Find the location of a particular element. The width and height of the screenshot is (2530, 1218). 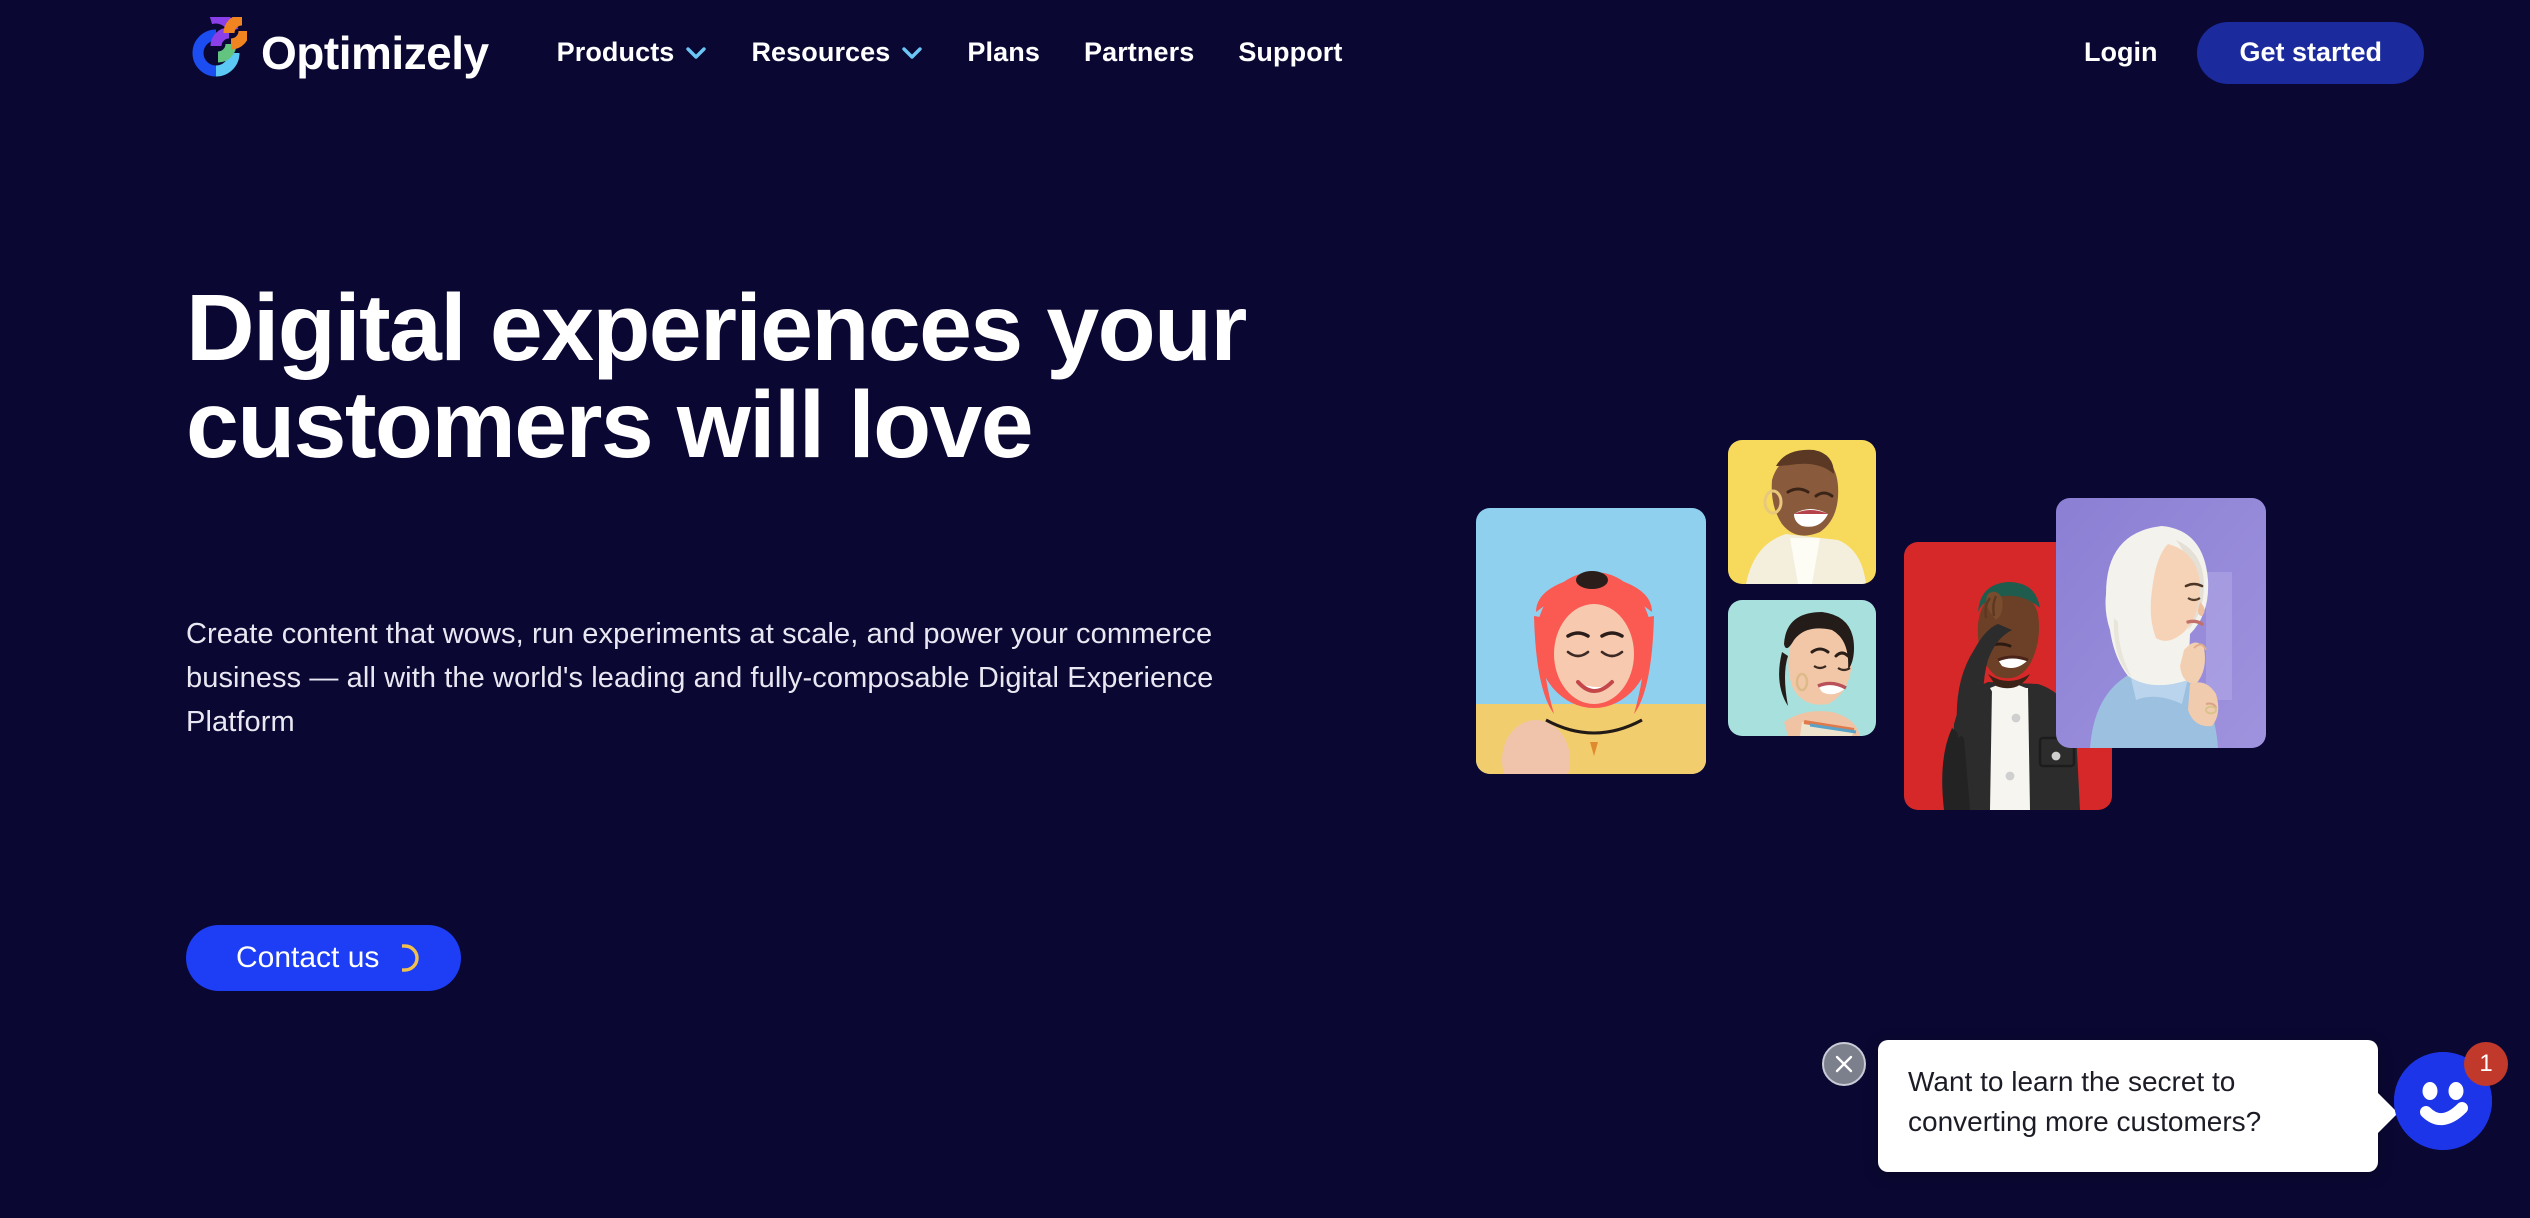

nav-item-products: Products is located at coordinates (632, 52).